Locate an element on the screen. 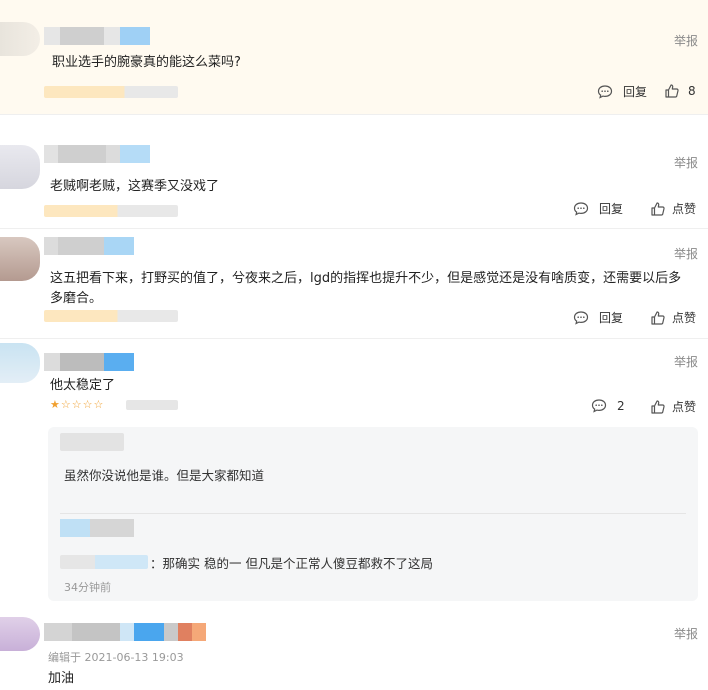 This screenshot has height=690, width=708. reply-divider is located at coordinates (373, 513).